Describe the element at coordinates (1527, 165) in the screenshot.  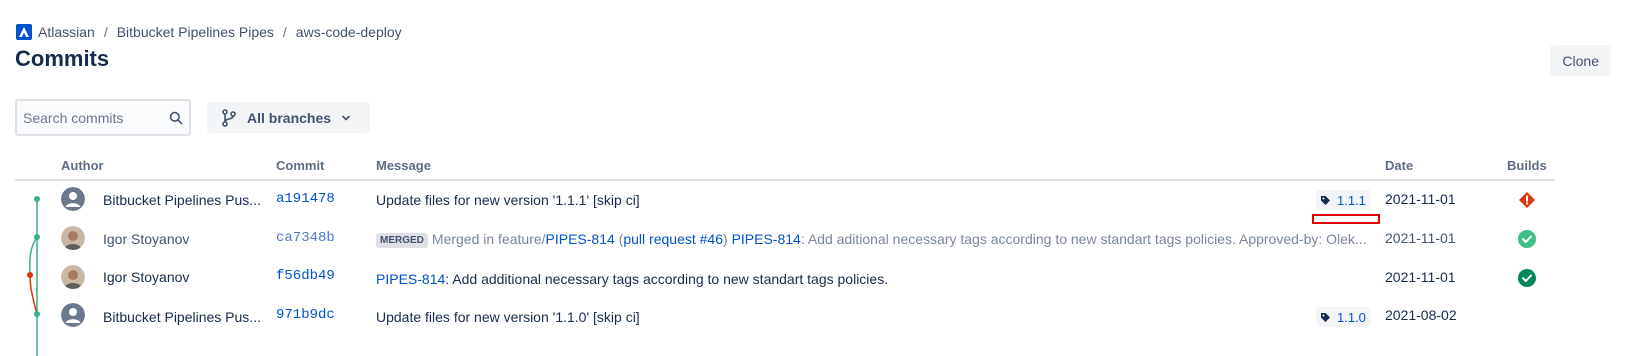
I see `column-header-builds: Builds` at that location.